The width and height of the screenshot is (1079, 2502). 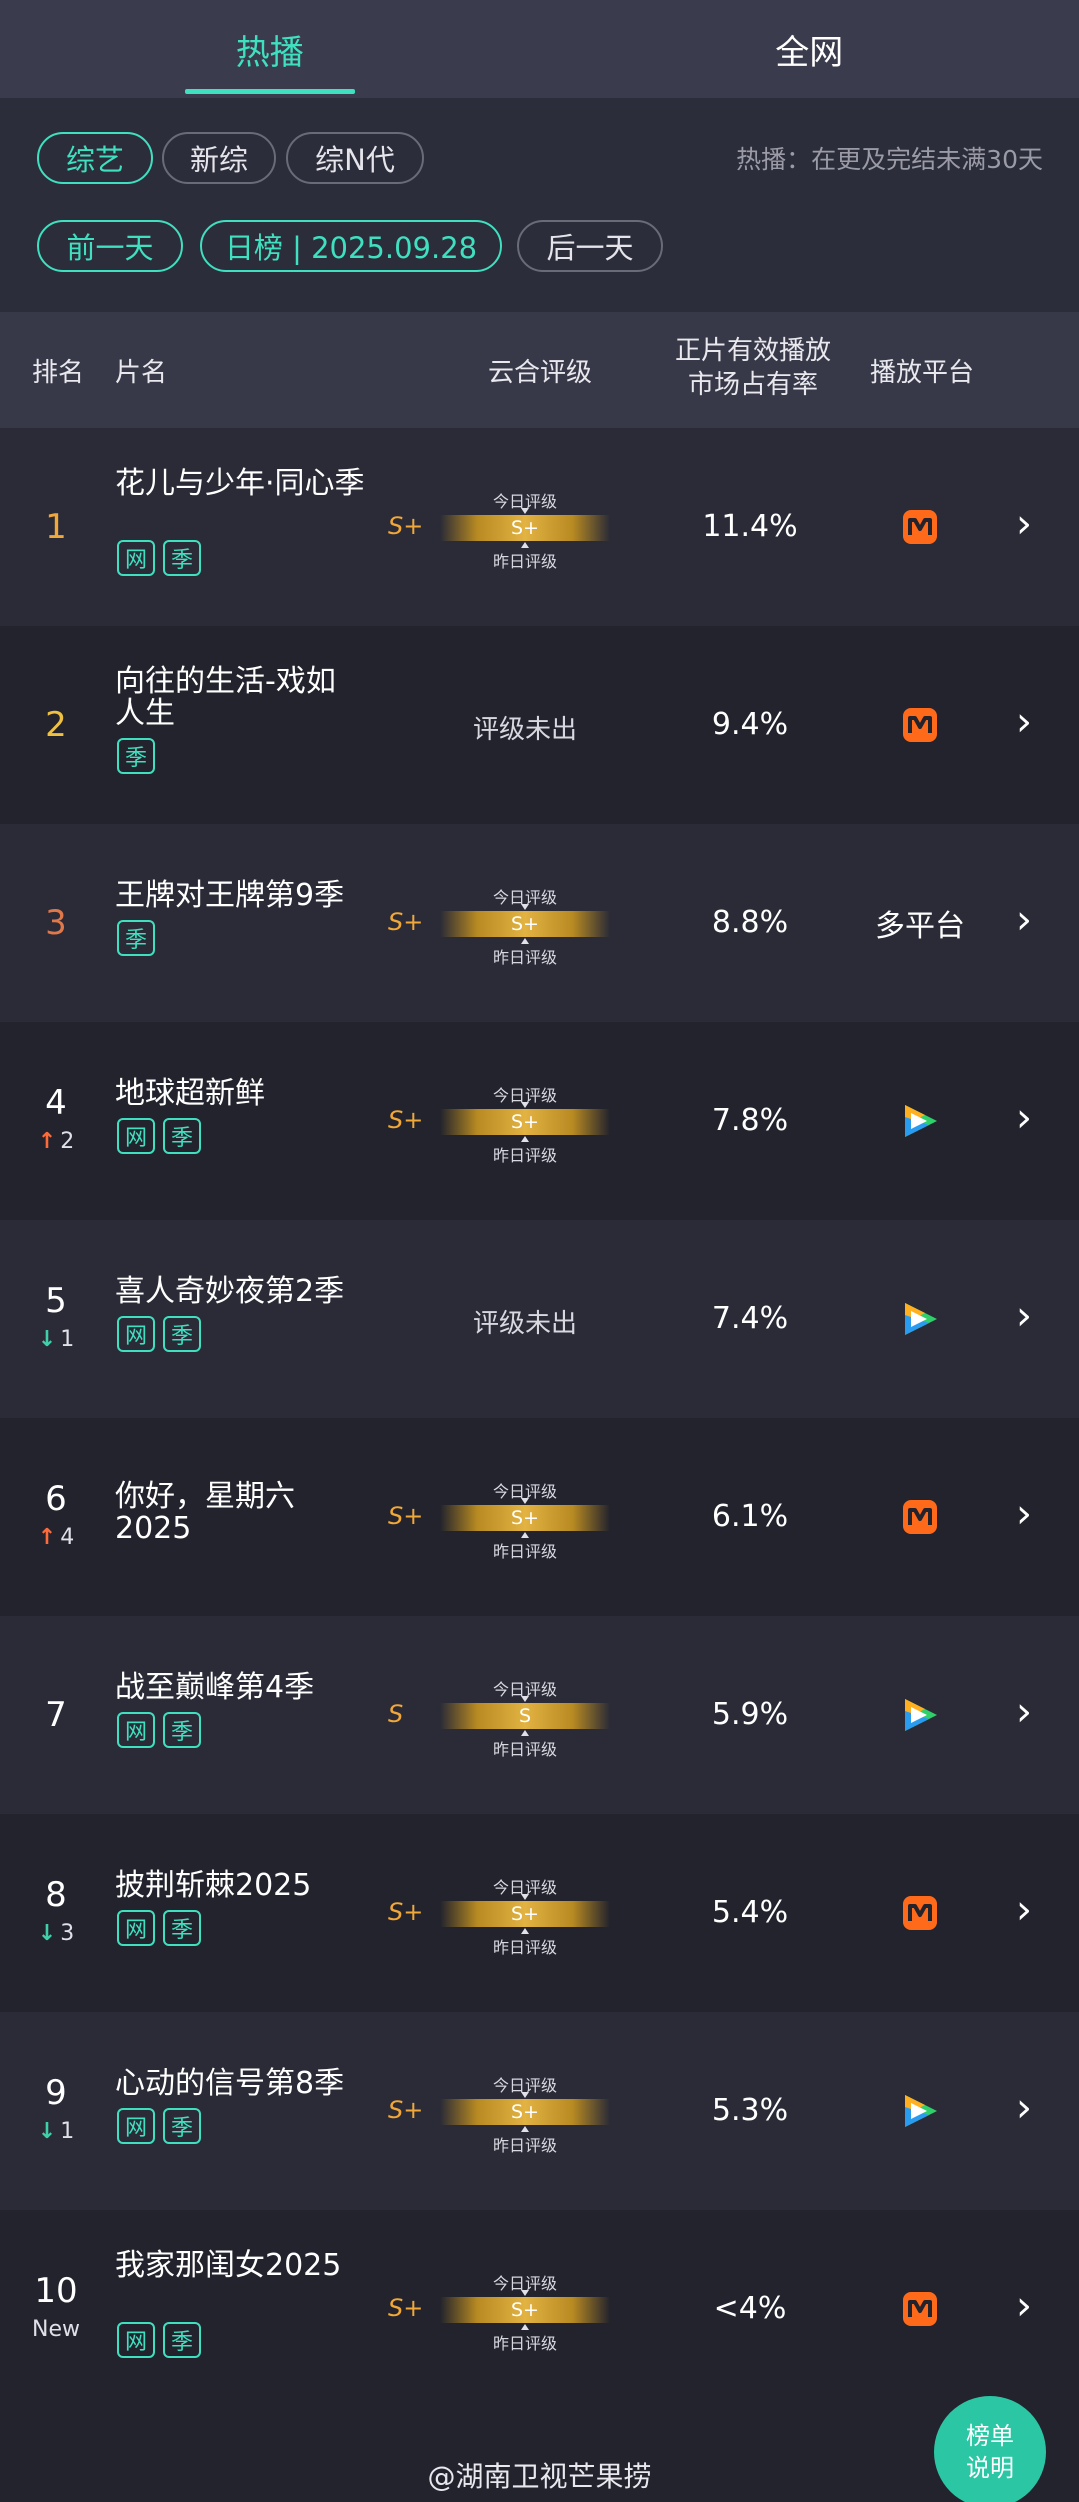 I want to click on tab-all: 全网, so click(x=809, y=49).